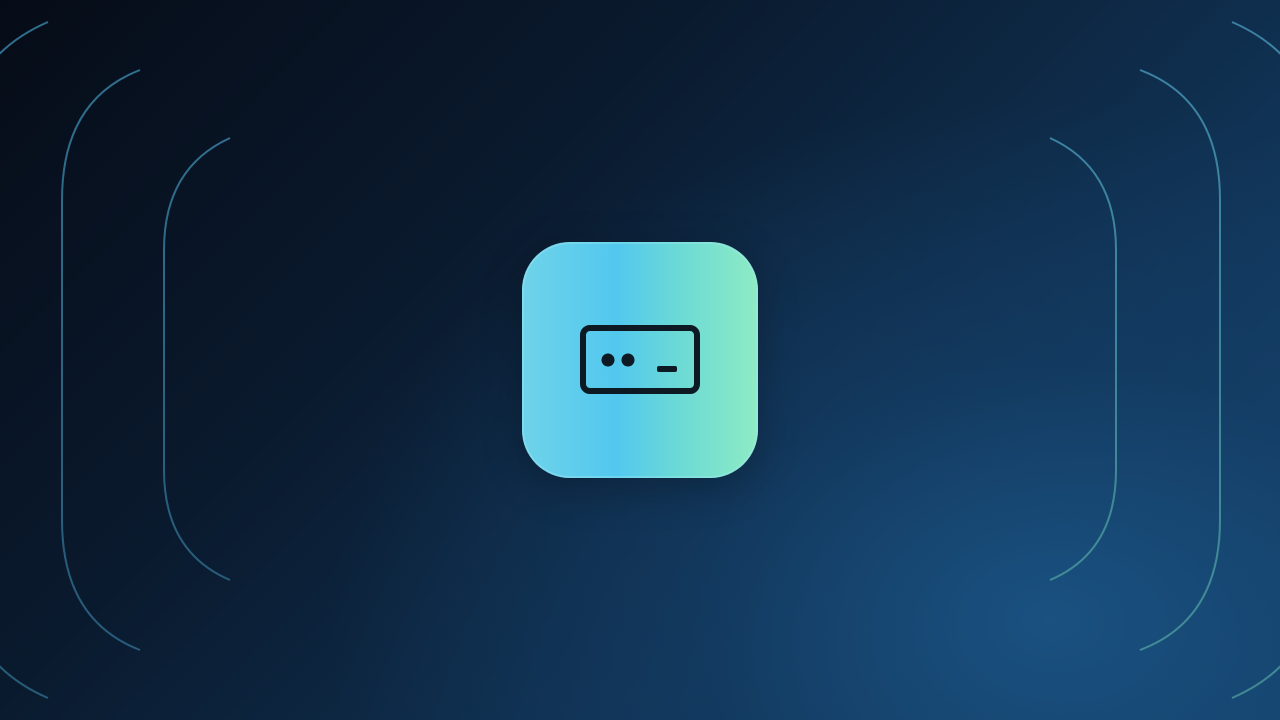 The image size is (1280, 720). I want to click on left-arc-middle, so click(101, 360).